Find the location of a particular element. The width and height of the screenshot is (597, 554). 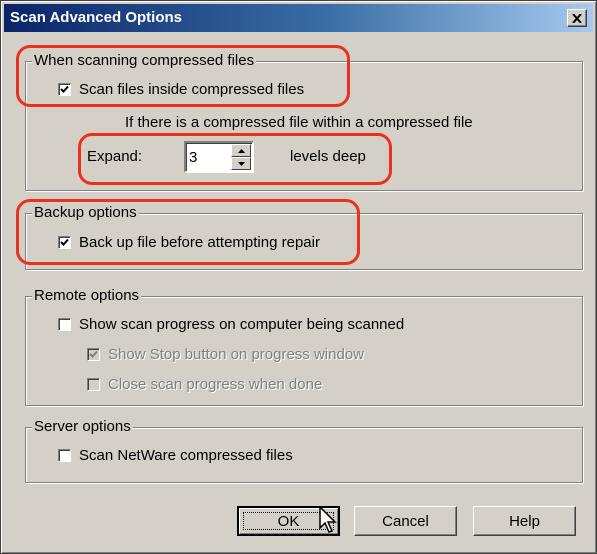

help-button-label: Help is located at coordinates (524, 521).